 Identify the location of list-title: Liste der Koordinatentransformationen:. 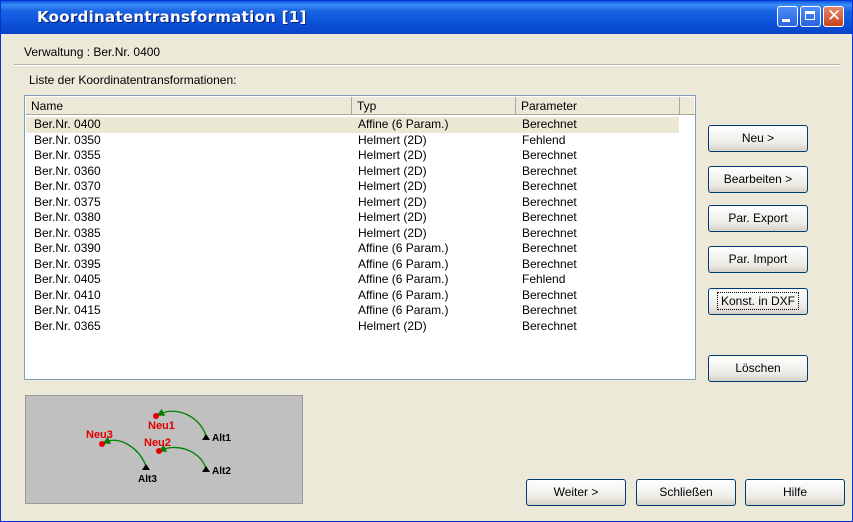
(133, 80).